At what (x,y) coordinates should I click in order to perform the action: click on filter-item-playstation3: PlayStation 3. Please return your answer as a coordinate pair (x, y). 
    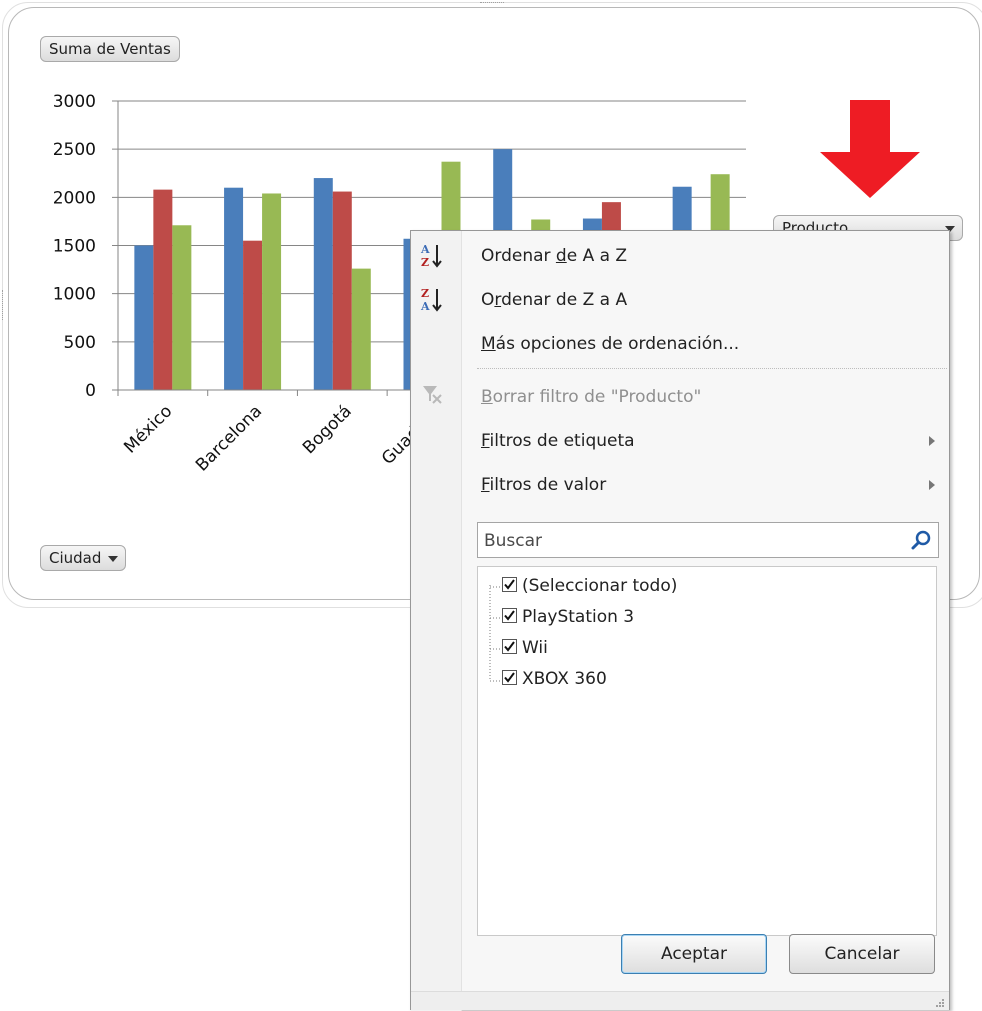
    Looking at the image, I should click on (568, 617).